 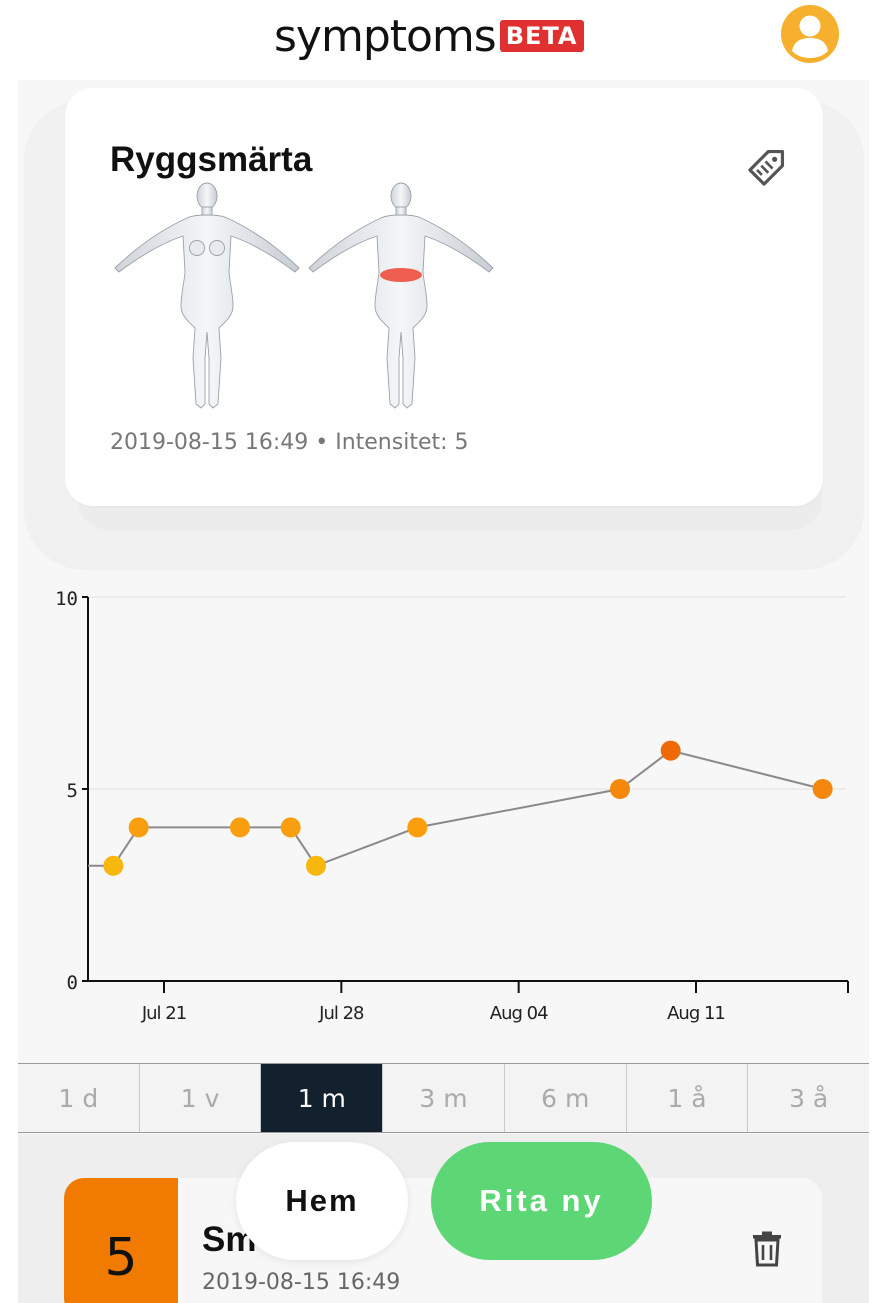 I want to click on app-header: symptoms BETA, so click(x=443, y=40).